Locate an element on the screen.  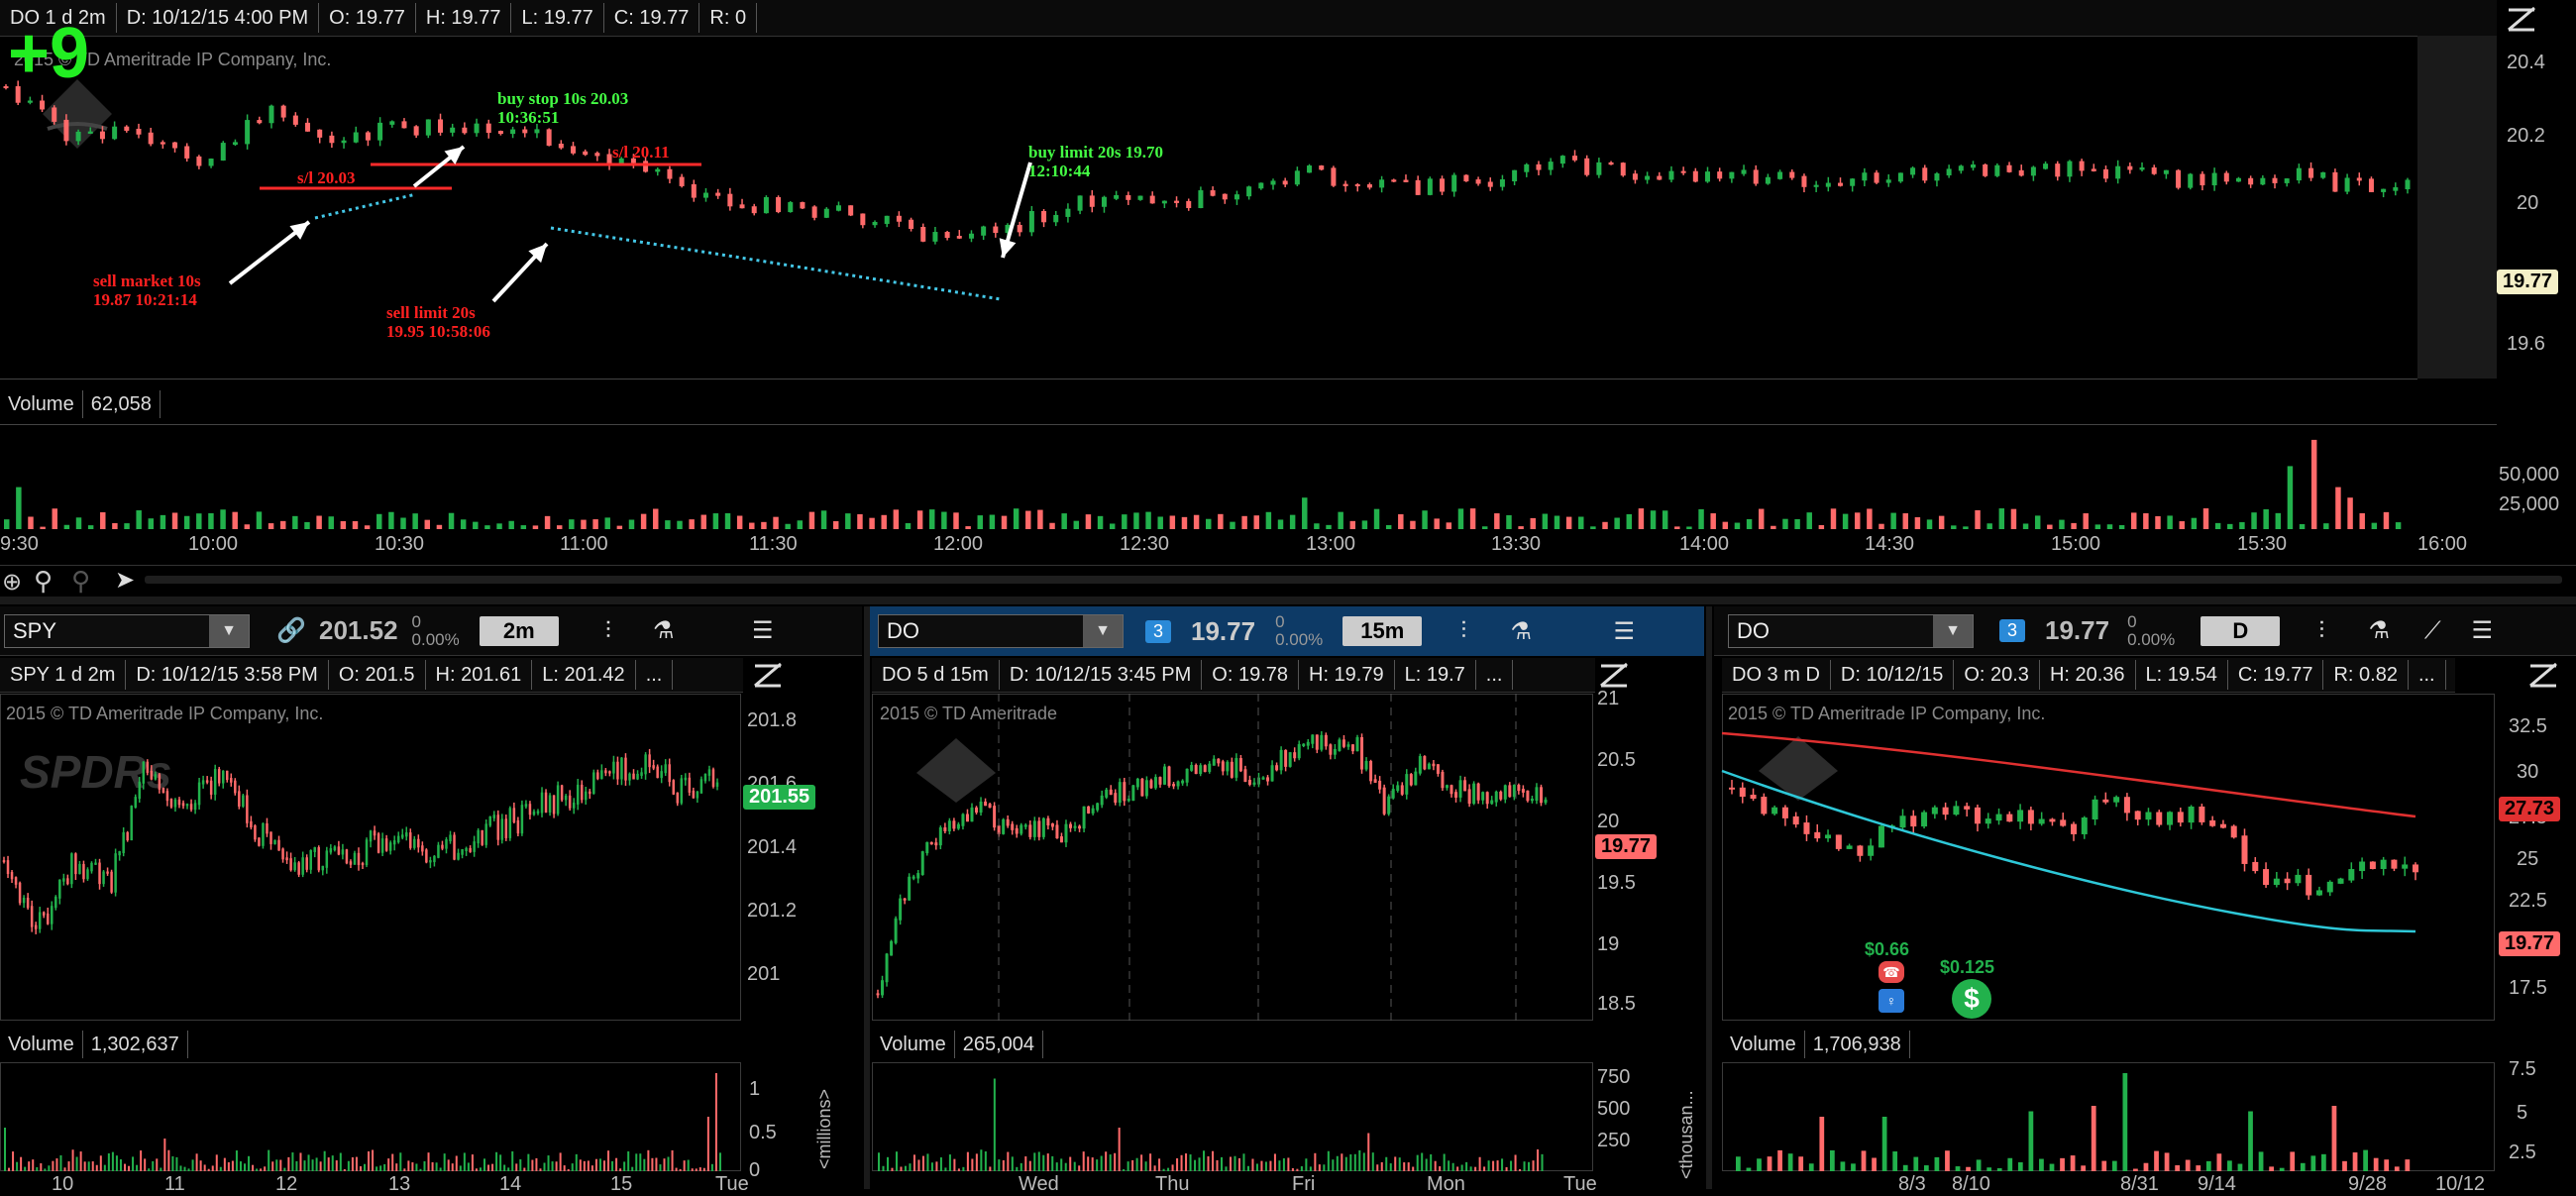
do5-symbol-period: DO 5 d 15m is located at coordinates (936, 675).